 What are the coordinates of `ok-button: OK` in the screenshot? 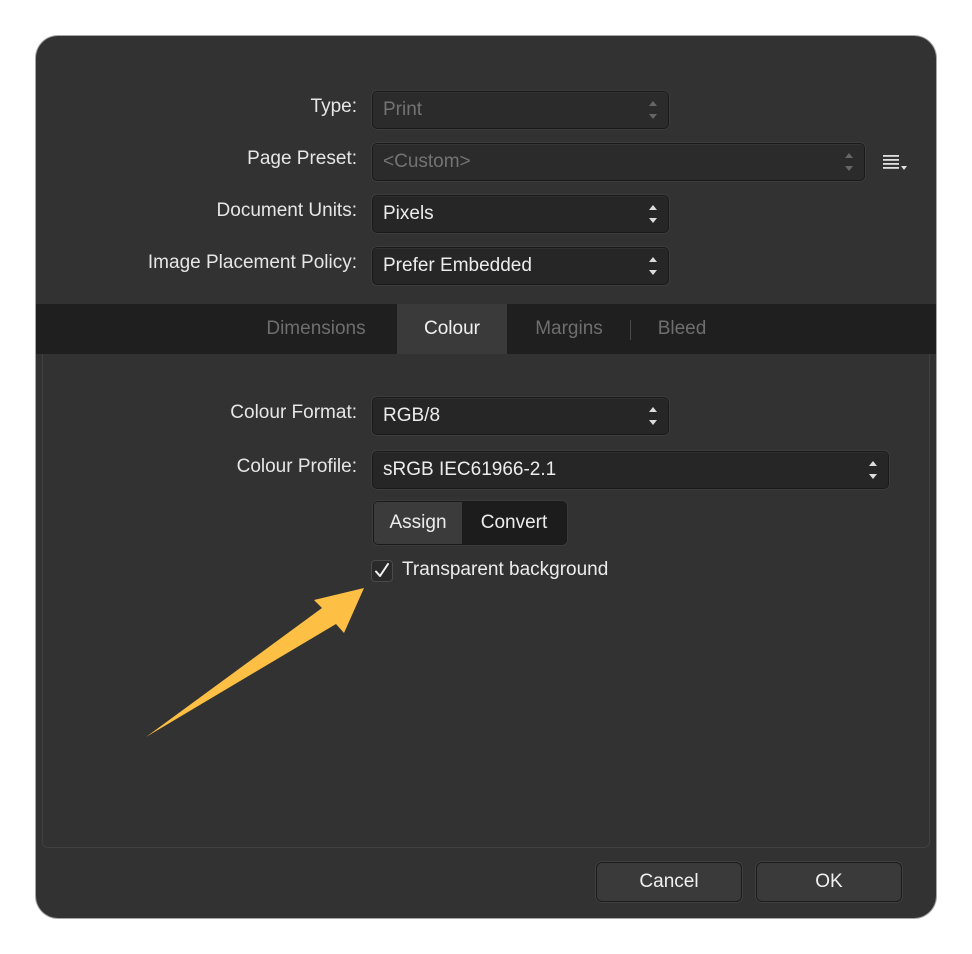 It's located at (829, 882).